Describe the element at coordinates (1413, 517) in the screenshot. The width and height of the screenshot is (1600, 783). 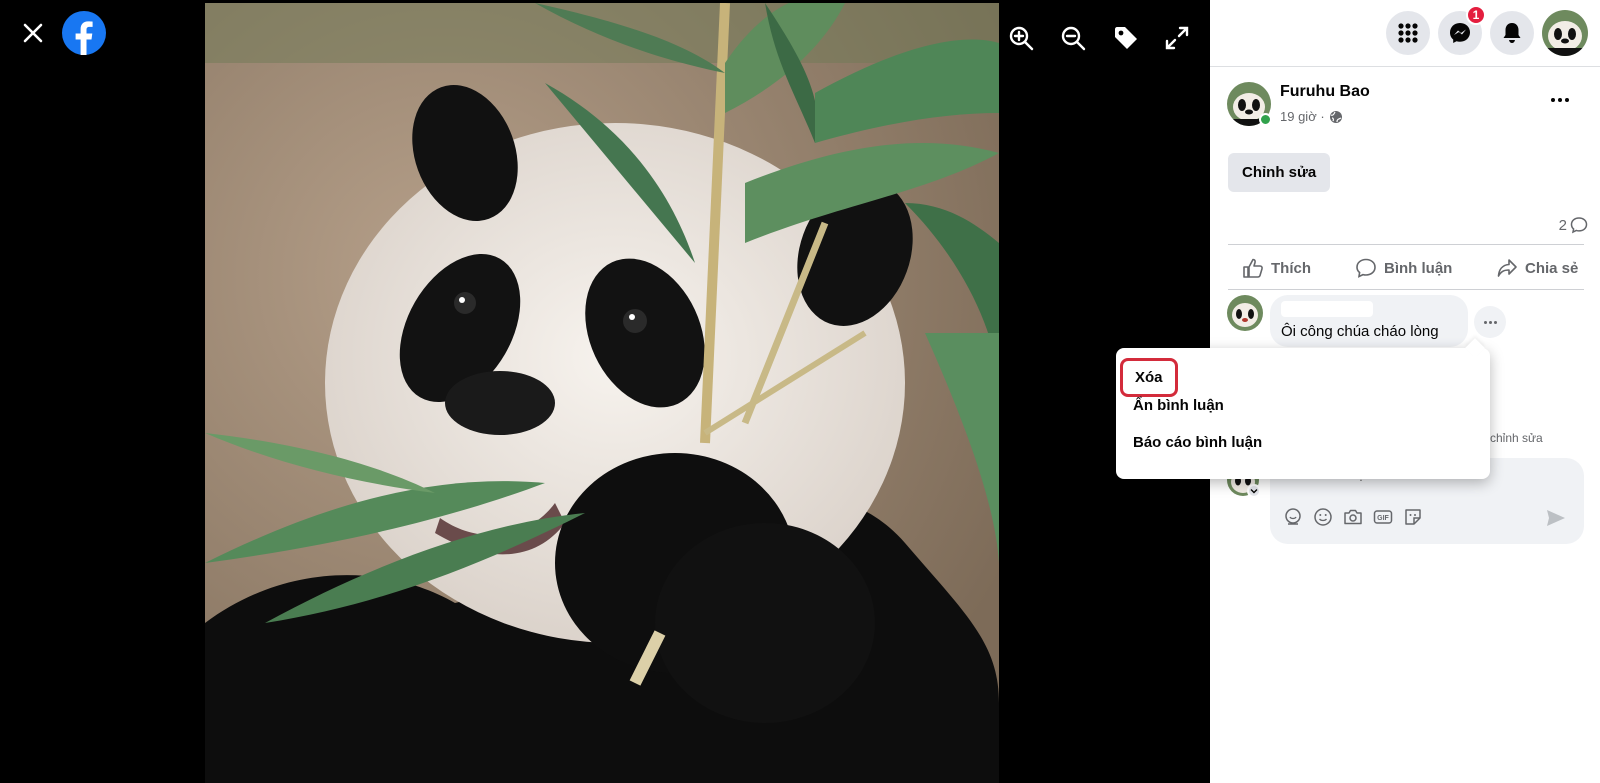
I see `sticker-icon` at that location.